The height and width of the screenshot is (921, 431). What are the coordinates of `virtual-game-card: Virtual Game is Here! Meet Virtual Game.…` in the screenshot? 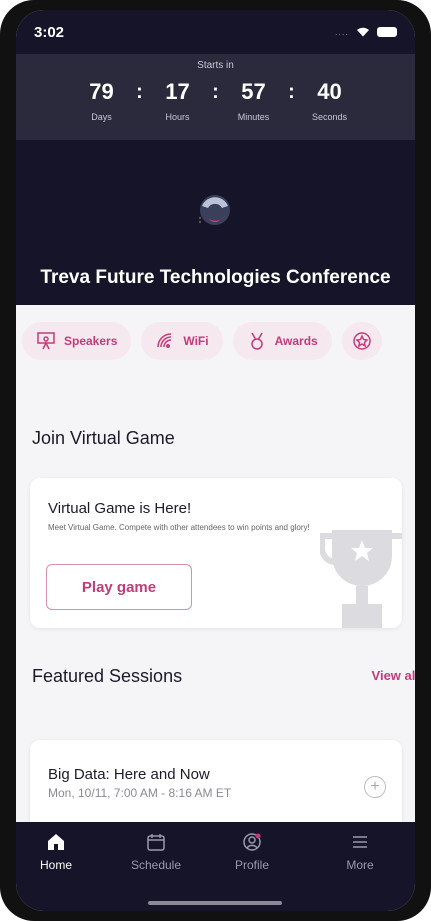 It's located at (216, 553).